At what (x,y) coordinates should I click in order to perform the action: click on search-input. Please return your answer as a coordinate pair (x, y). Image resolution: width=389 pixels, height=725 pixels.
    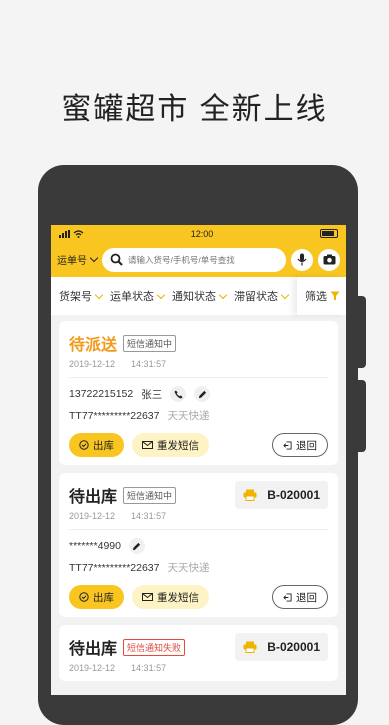
    Looking at the image, I should click on (203, 259).